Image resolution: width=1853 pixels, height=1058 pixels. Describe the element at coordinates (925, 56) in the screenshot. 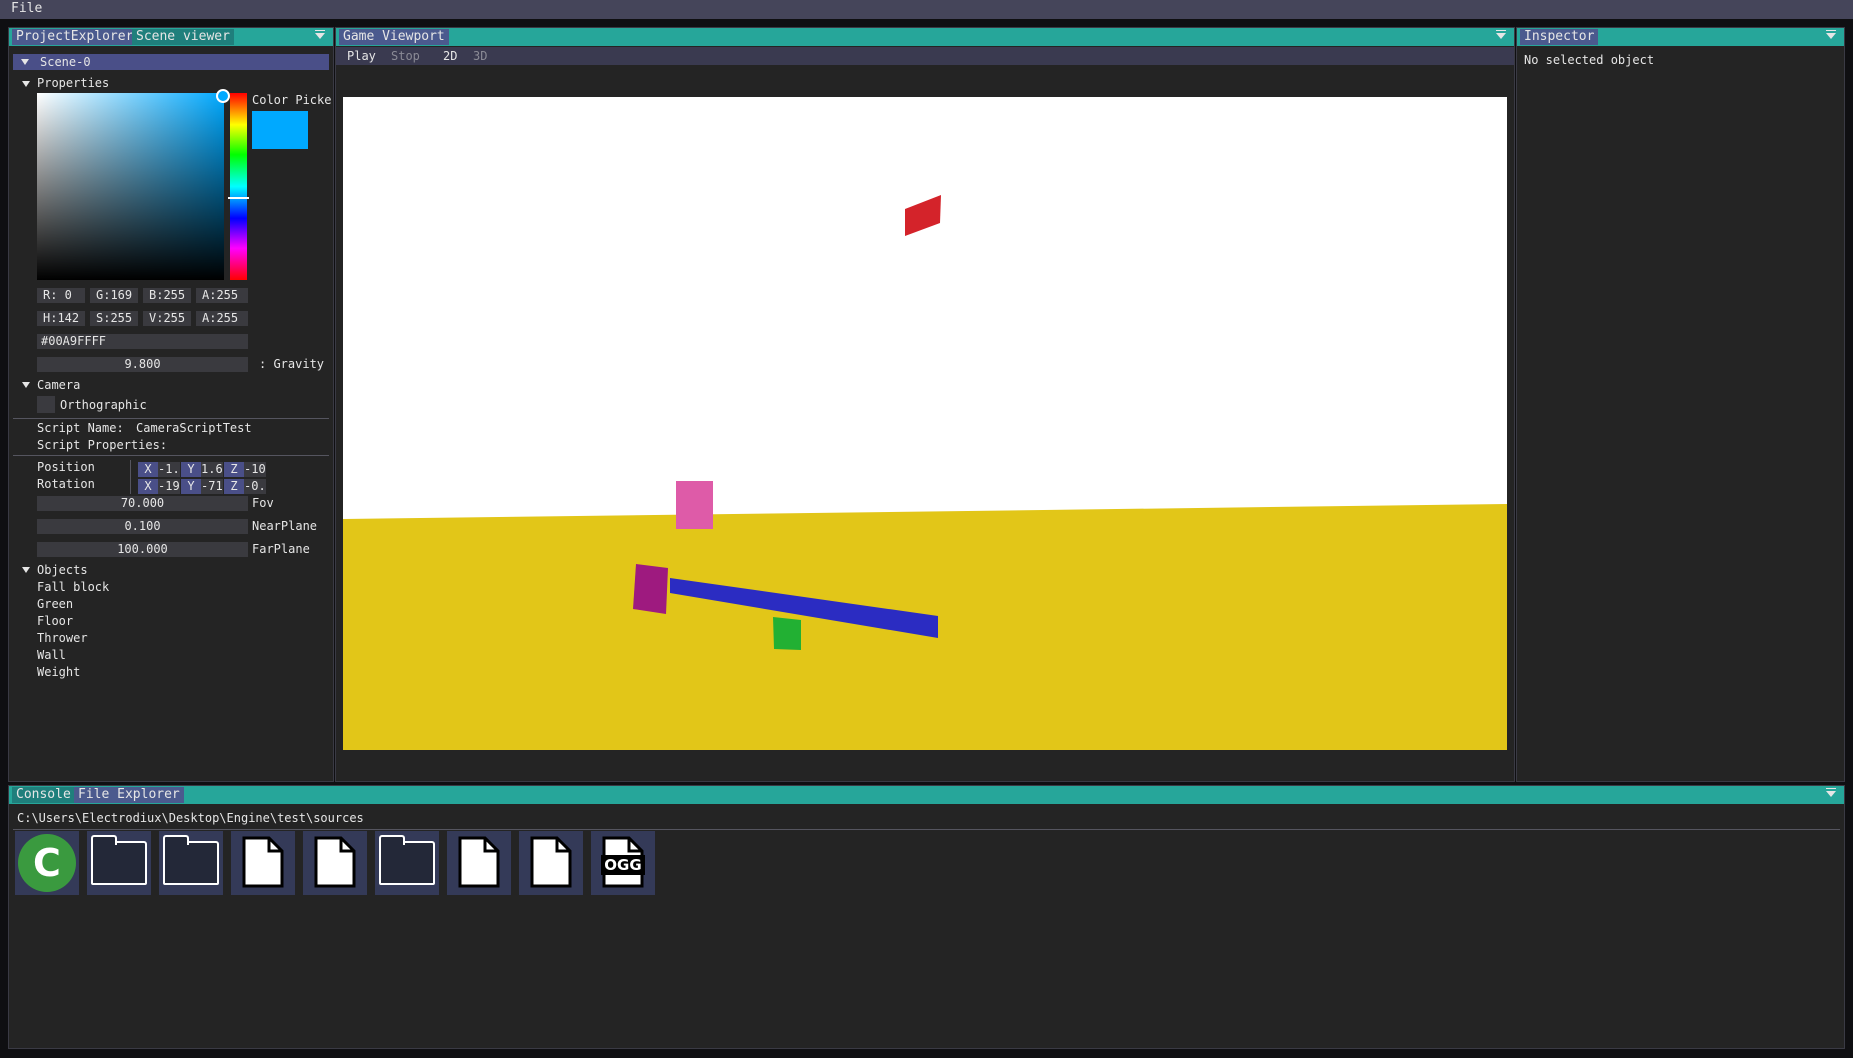

I see `viewport-toolbar: Play Stop 2D 3D` at that location.